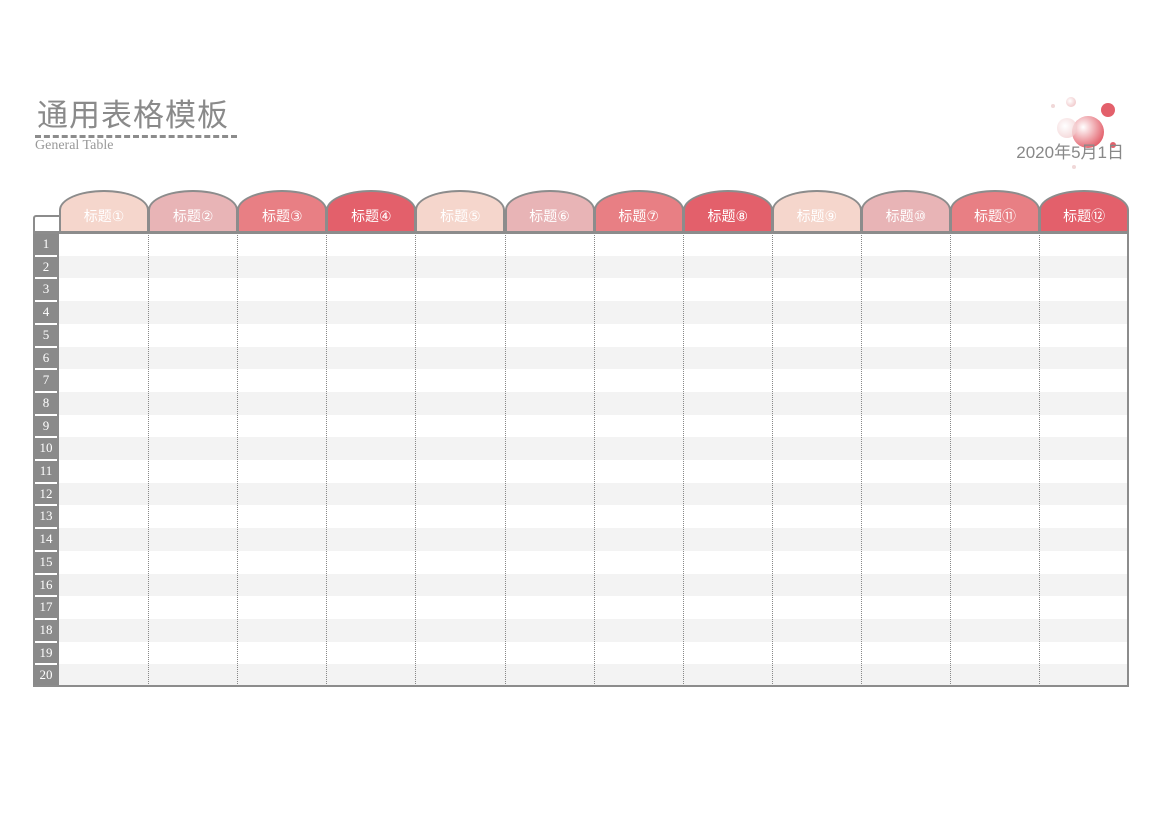  Describe the element at coordinates (638, 210) in the screenshot. I see `column-header-7: 标题⑦` at that location.